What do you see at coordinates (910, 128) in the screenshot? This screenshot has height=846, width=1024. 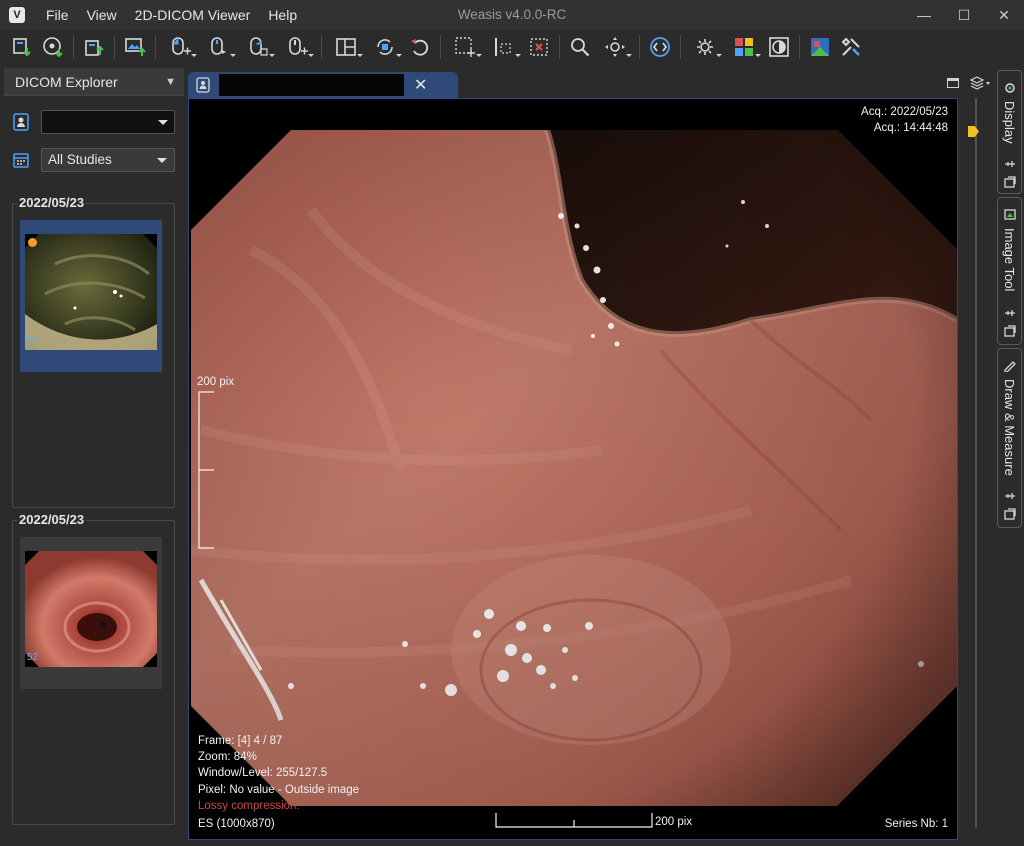 I see `acquisition-time: Acq.: 14:44:48` at bounding box center [910, 128].